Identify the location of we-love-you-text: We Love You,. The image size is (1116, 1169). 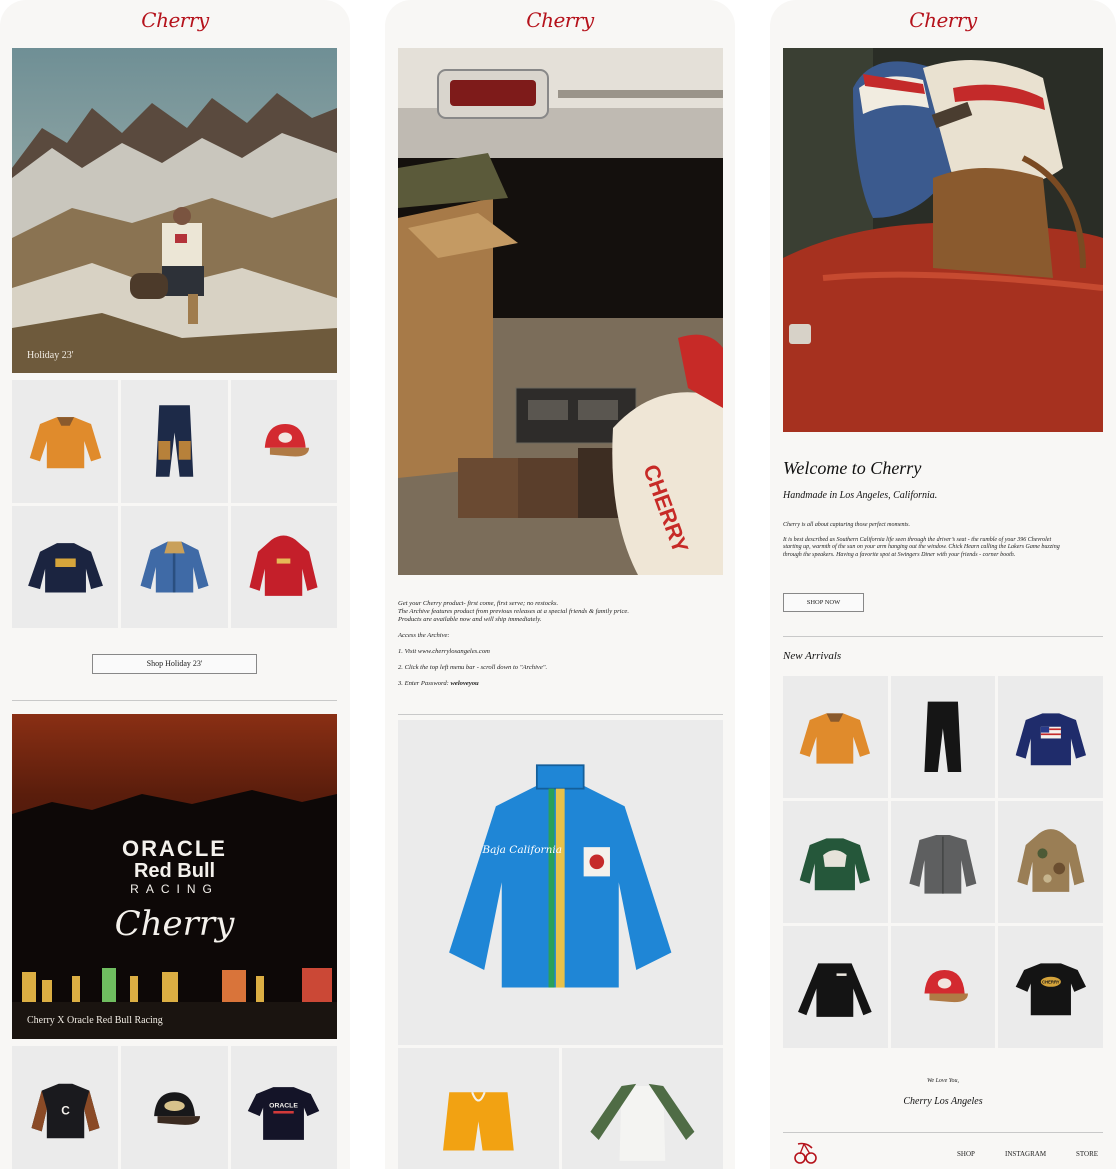
(943, 1081).